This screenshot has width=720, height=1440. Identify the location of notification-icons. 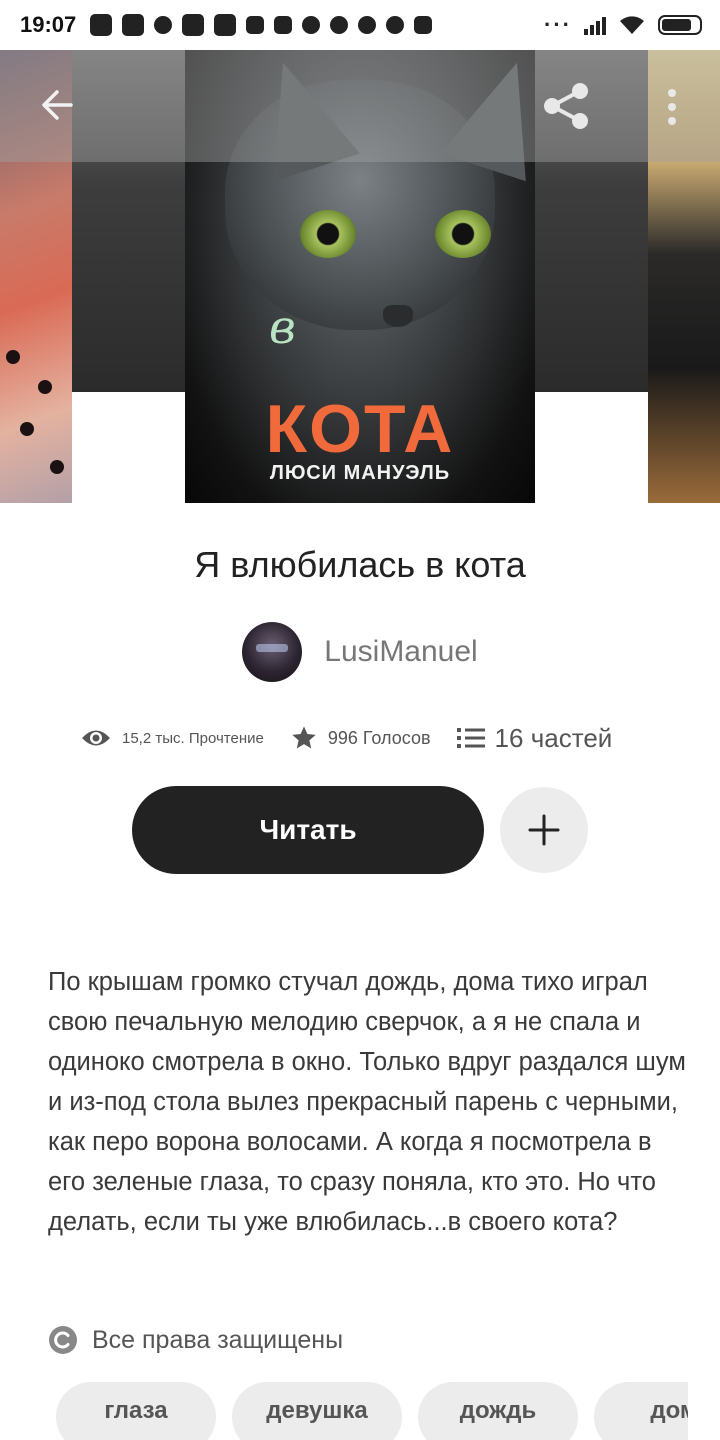
(261, 25).